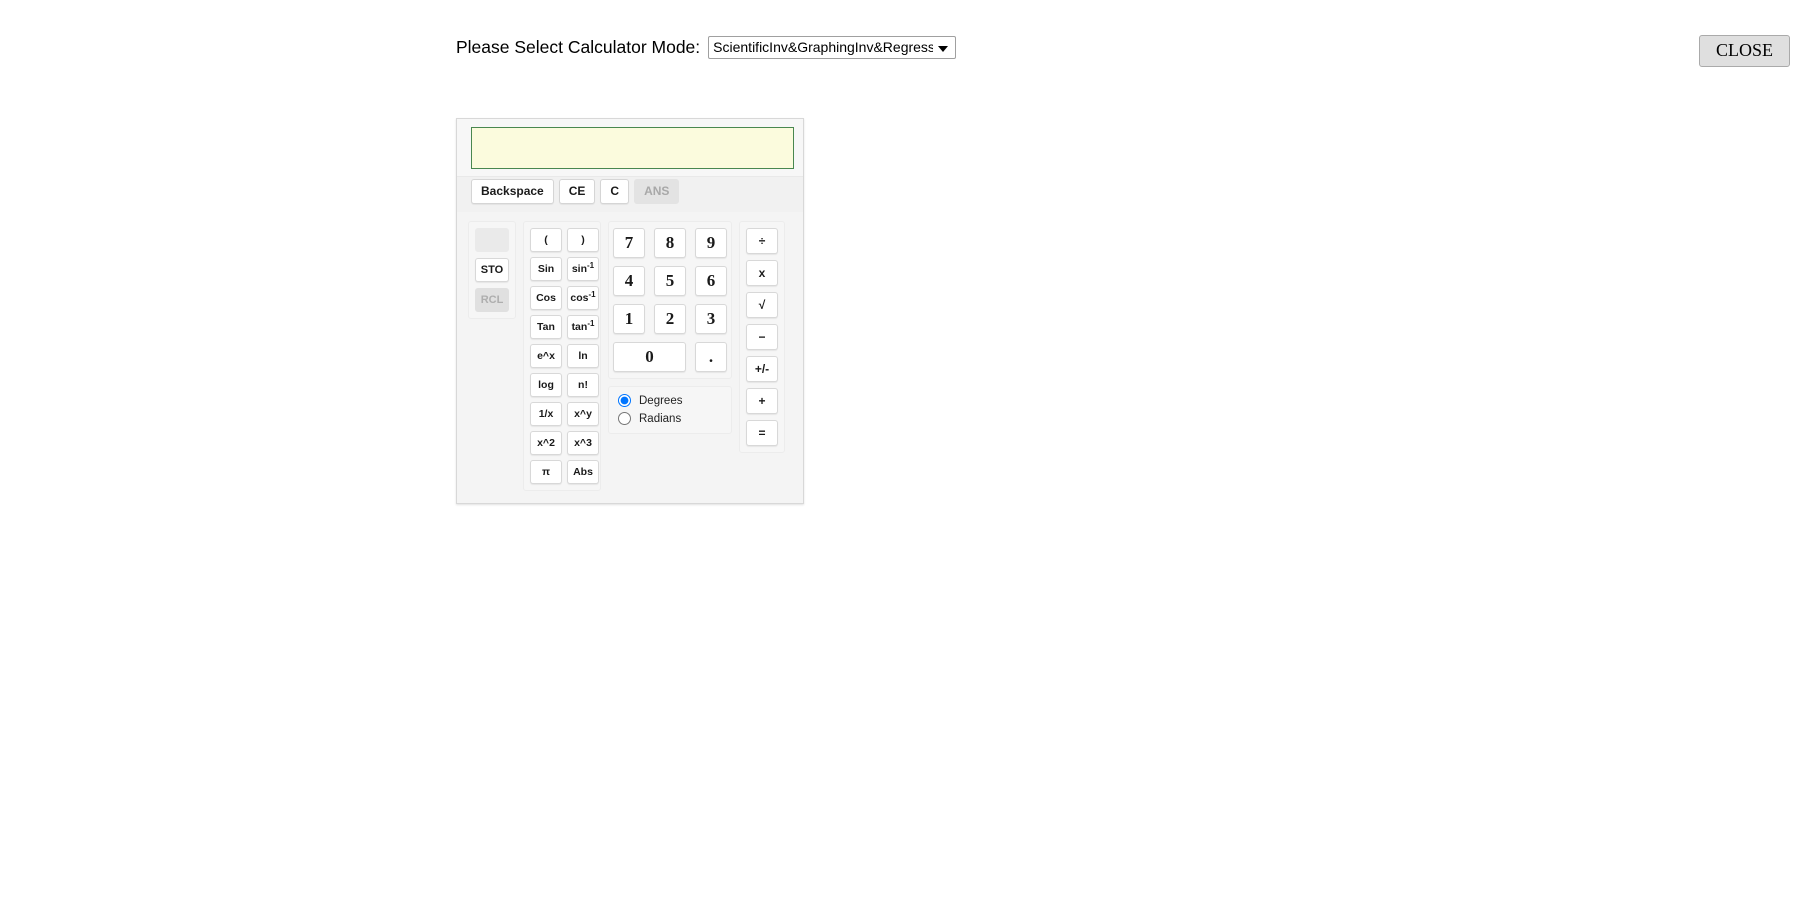 Image resolution: width=1806 pixels, height=905 pixels. What do you see at coordinates (579, 298) in the screenshot?
I see `function-button-label: cos` at bounding box center [579, 298].